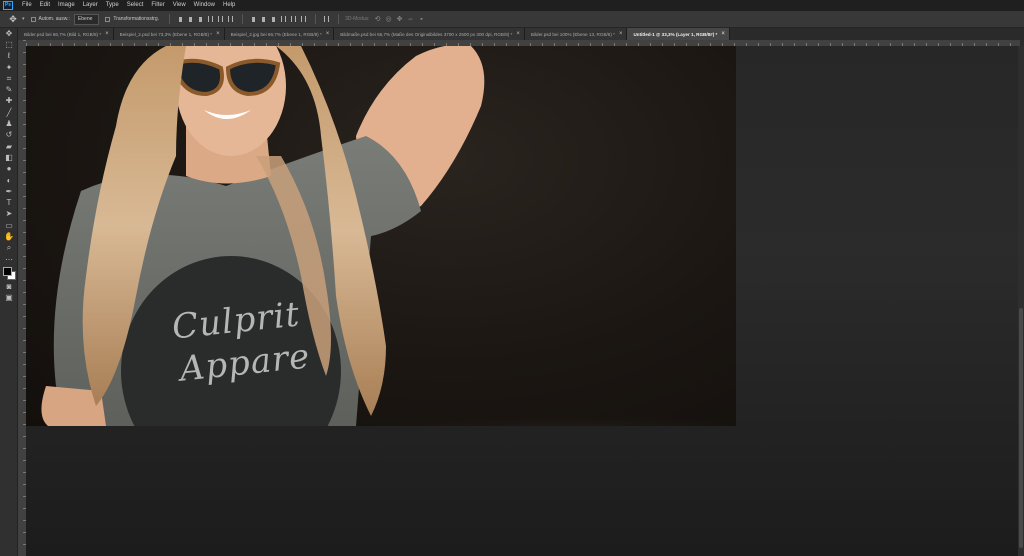 Image resolution: width=1024 pixels, height=556 pixels. What do you see at coordinates (9, 101) in the screenshot?
I see `healing-brush-icon: ✚` at bounding box center [9, 101].